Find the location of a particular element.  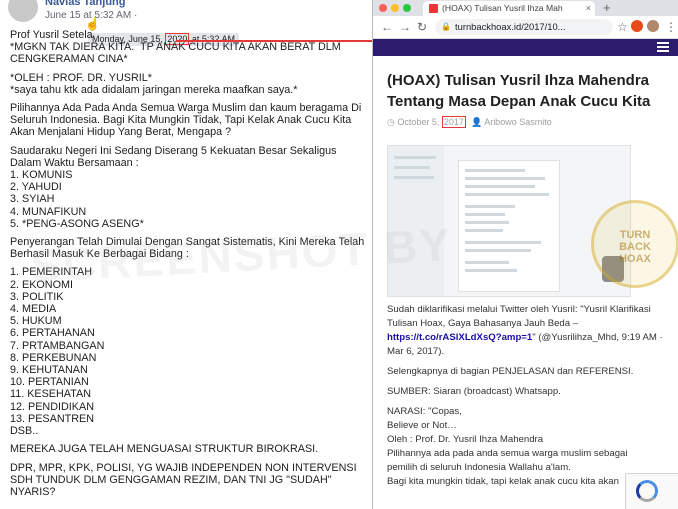

post-line: 2. YAHUDI is located at coordinates (36, 187).